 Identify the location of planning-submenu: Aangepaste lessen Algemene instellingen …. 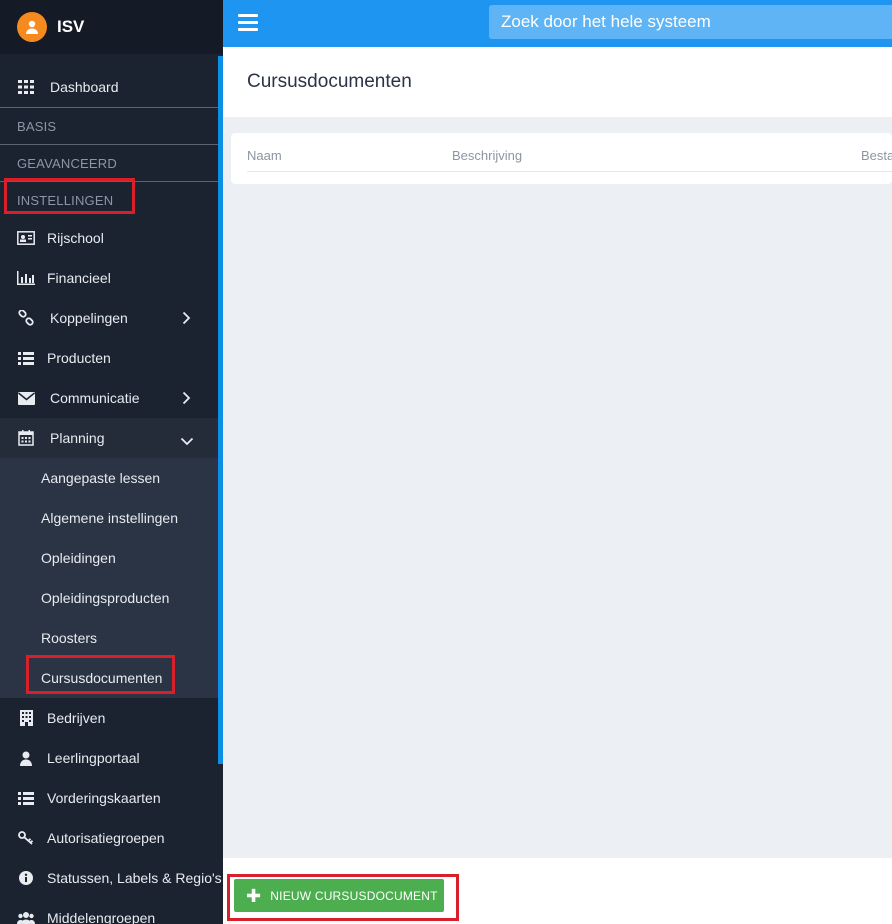
(111, 578).